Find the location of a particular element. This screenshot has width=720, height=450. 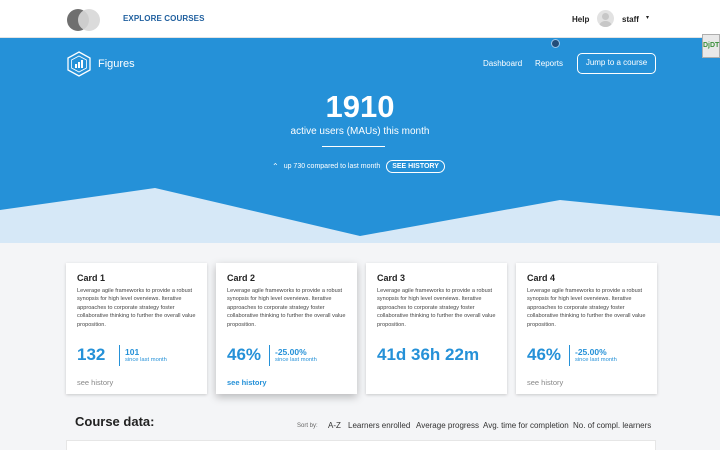

sort-option-average-progress: Average progress is located at coordinates (447, 425).